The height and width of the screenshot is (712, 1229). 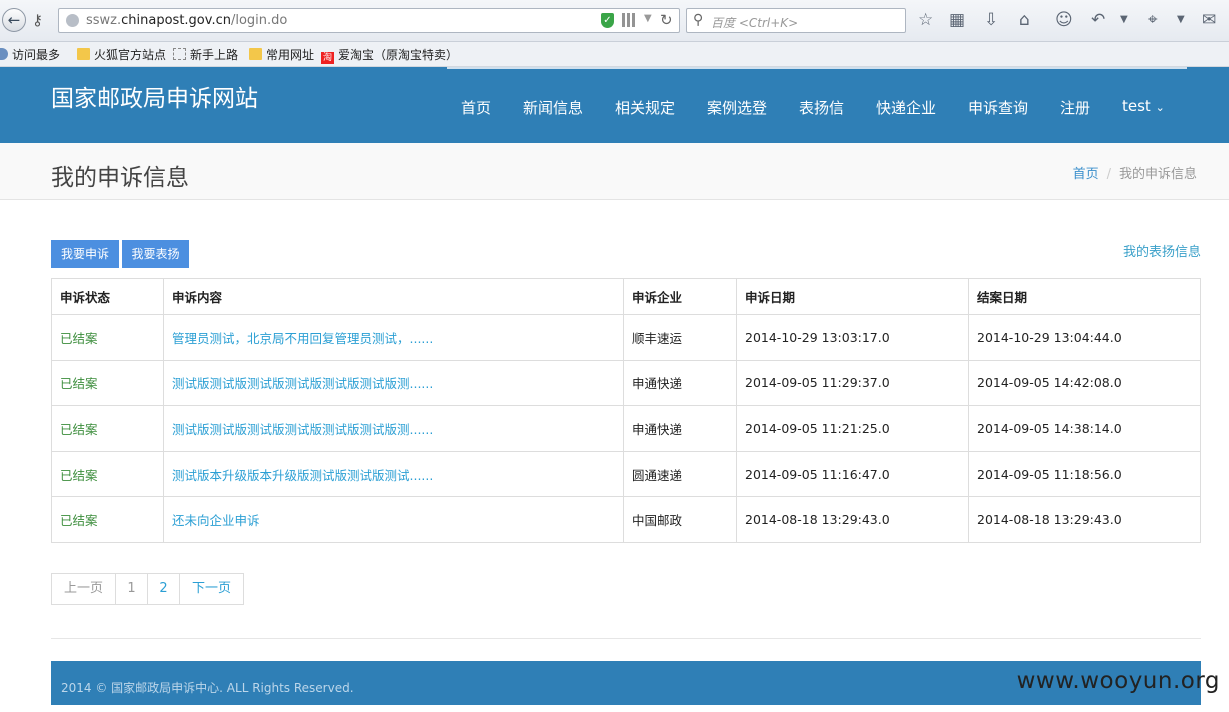 What do you see at coordinates (154, 96) in the screenshot?
I see `site-title: 国家邮政局申诉网站` at bounding box center [154, 96].